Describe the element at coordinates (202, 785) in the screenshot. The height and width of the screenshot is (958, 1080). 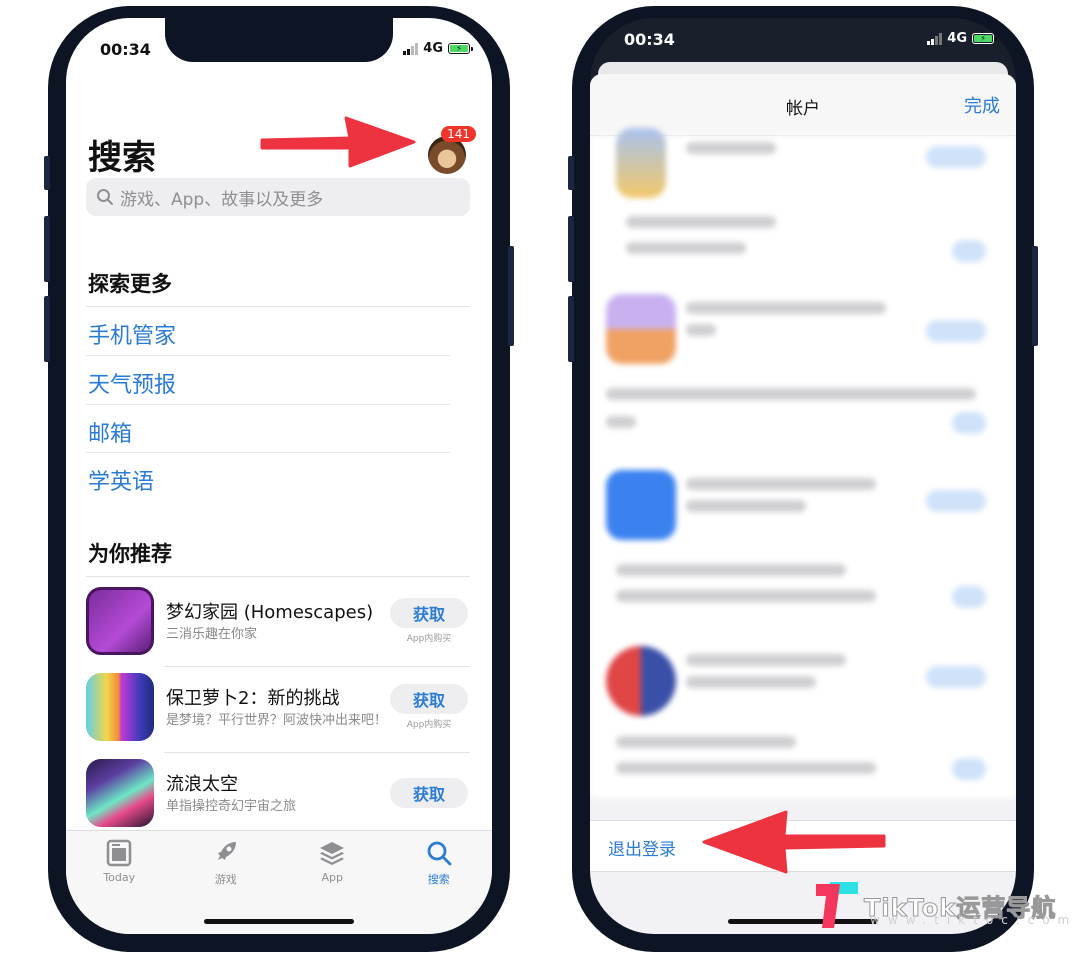
I see `app-name: 流浪太空` at that location.